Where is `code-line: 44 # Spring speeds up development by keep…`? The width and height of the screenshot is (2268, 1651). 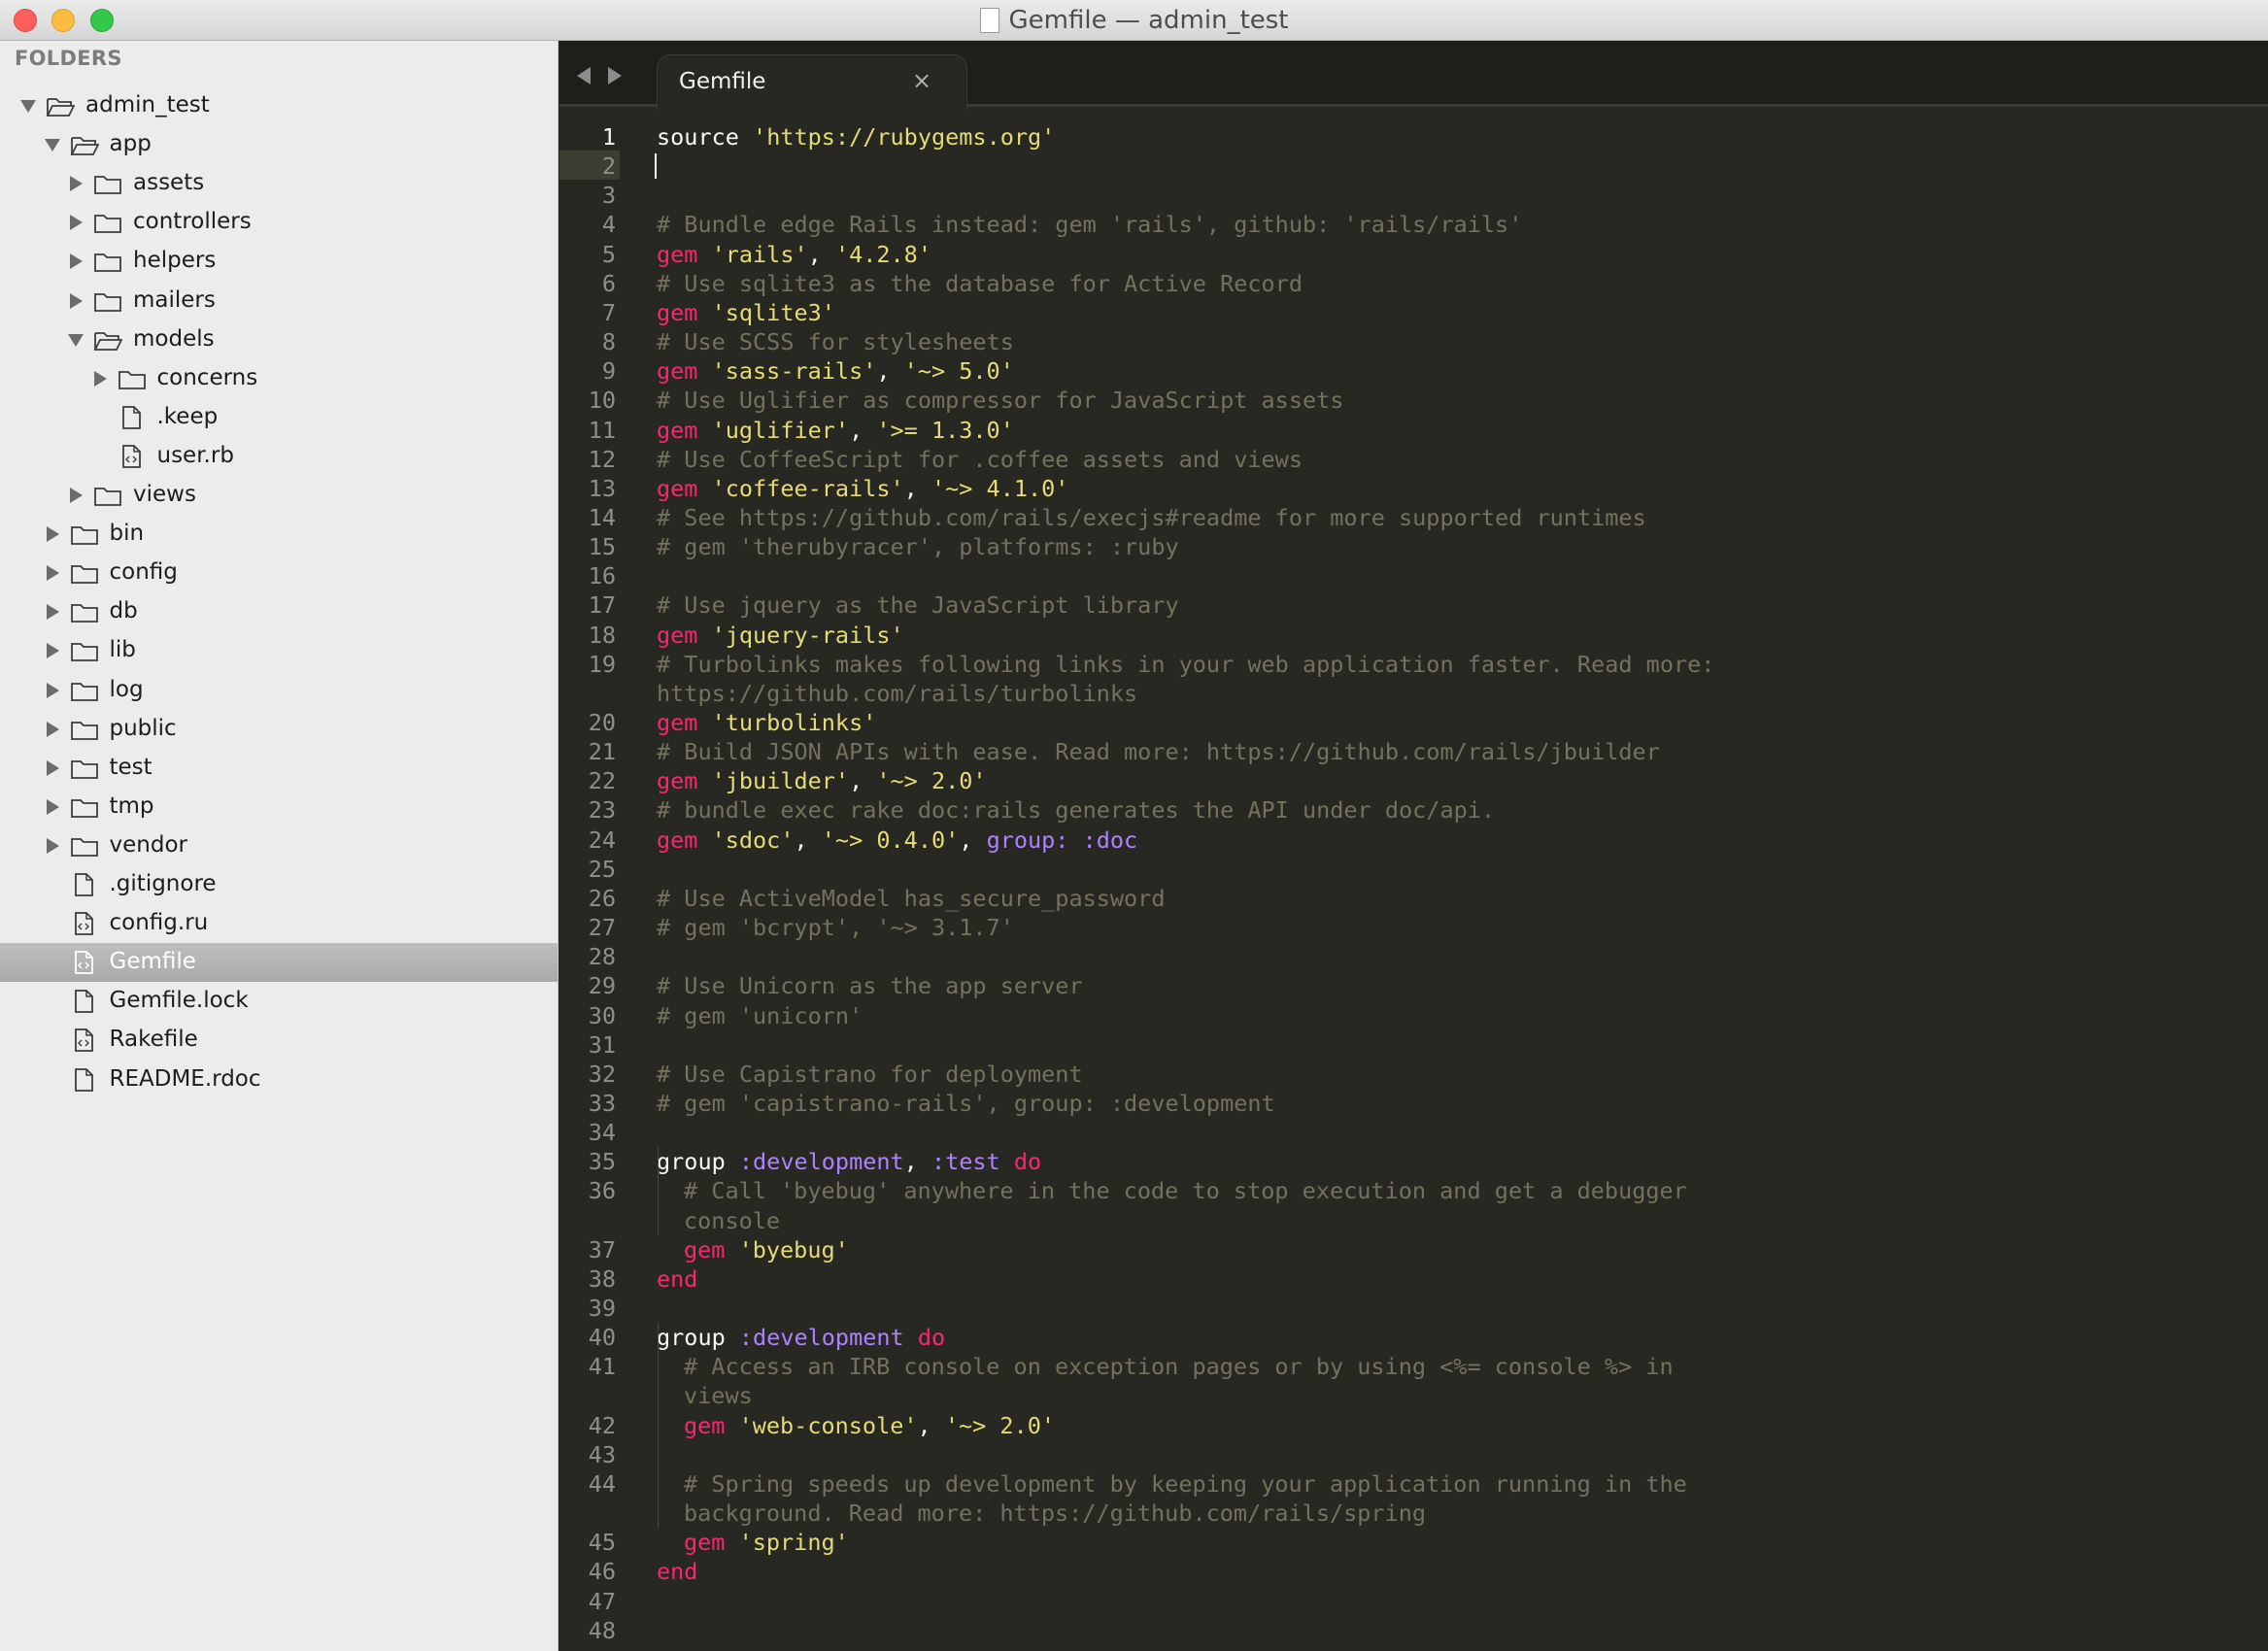
code-line: 44 # Spring speeds up development by keep… is located at coordinates (1413, 1484).